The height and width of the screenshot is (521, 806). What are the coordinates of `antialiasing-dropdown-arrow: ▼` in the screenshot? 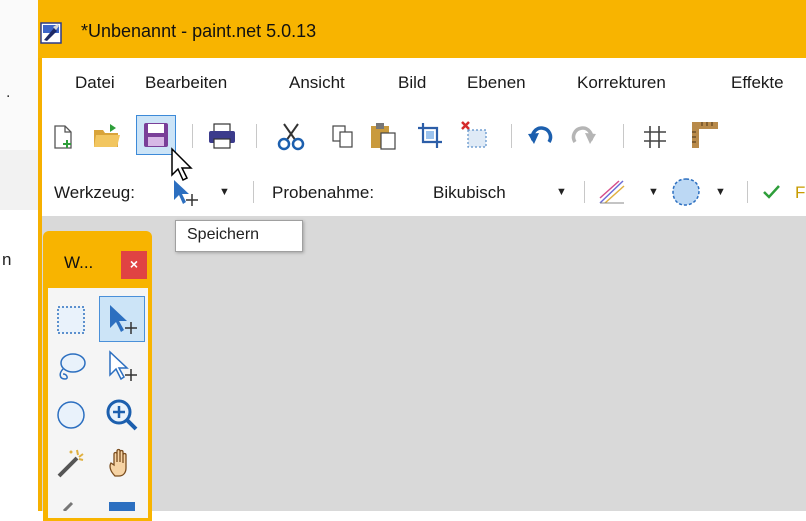 It's located at (653, 192).